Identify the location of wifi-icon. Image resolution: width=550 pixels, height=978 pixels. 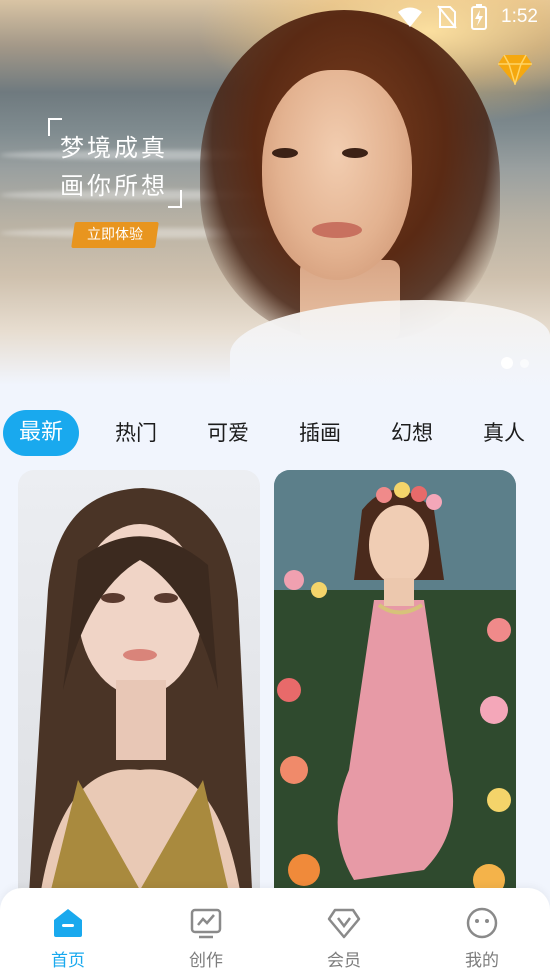
(410, 17).